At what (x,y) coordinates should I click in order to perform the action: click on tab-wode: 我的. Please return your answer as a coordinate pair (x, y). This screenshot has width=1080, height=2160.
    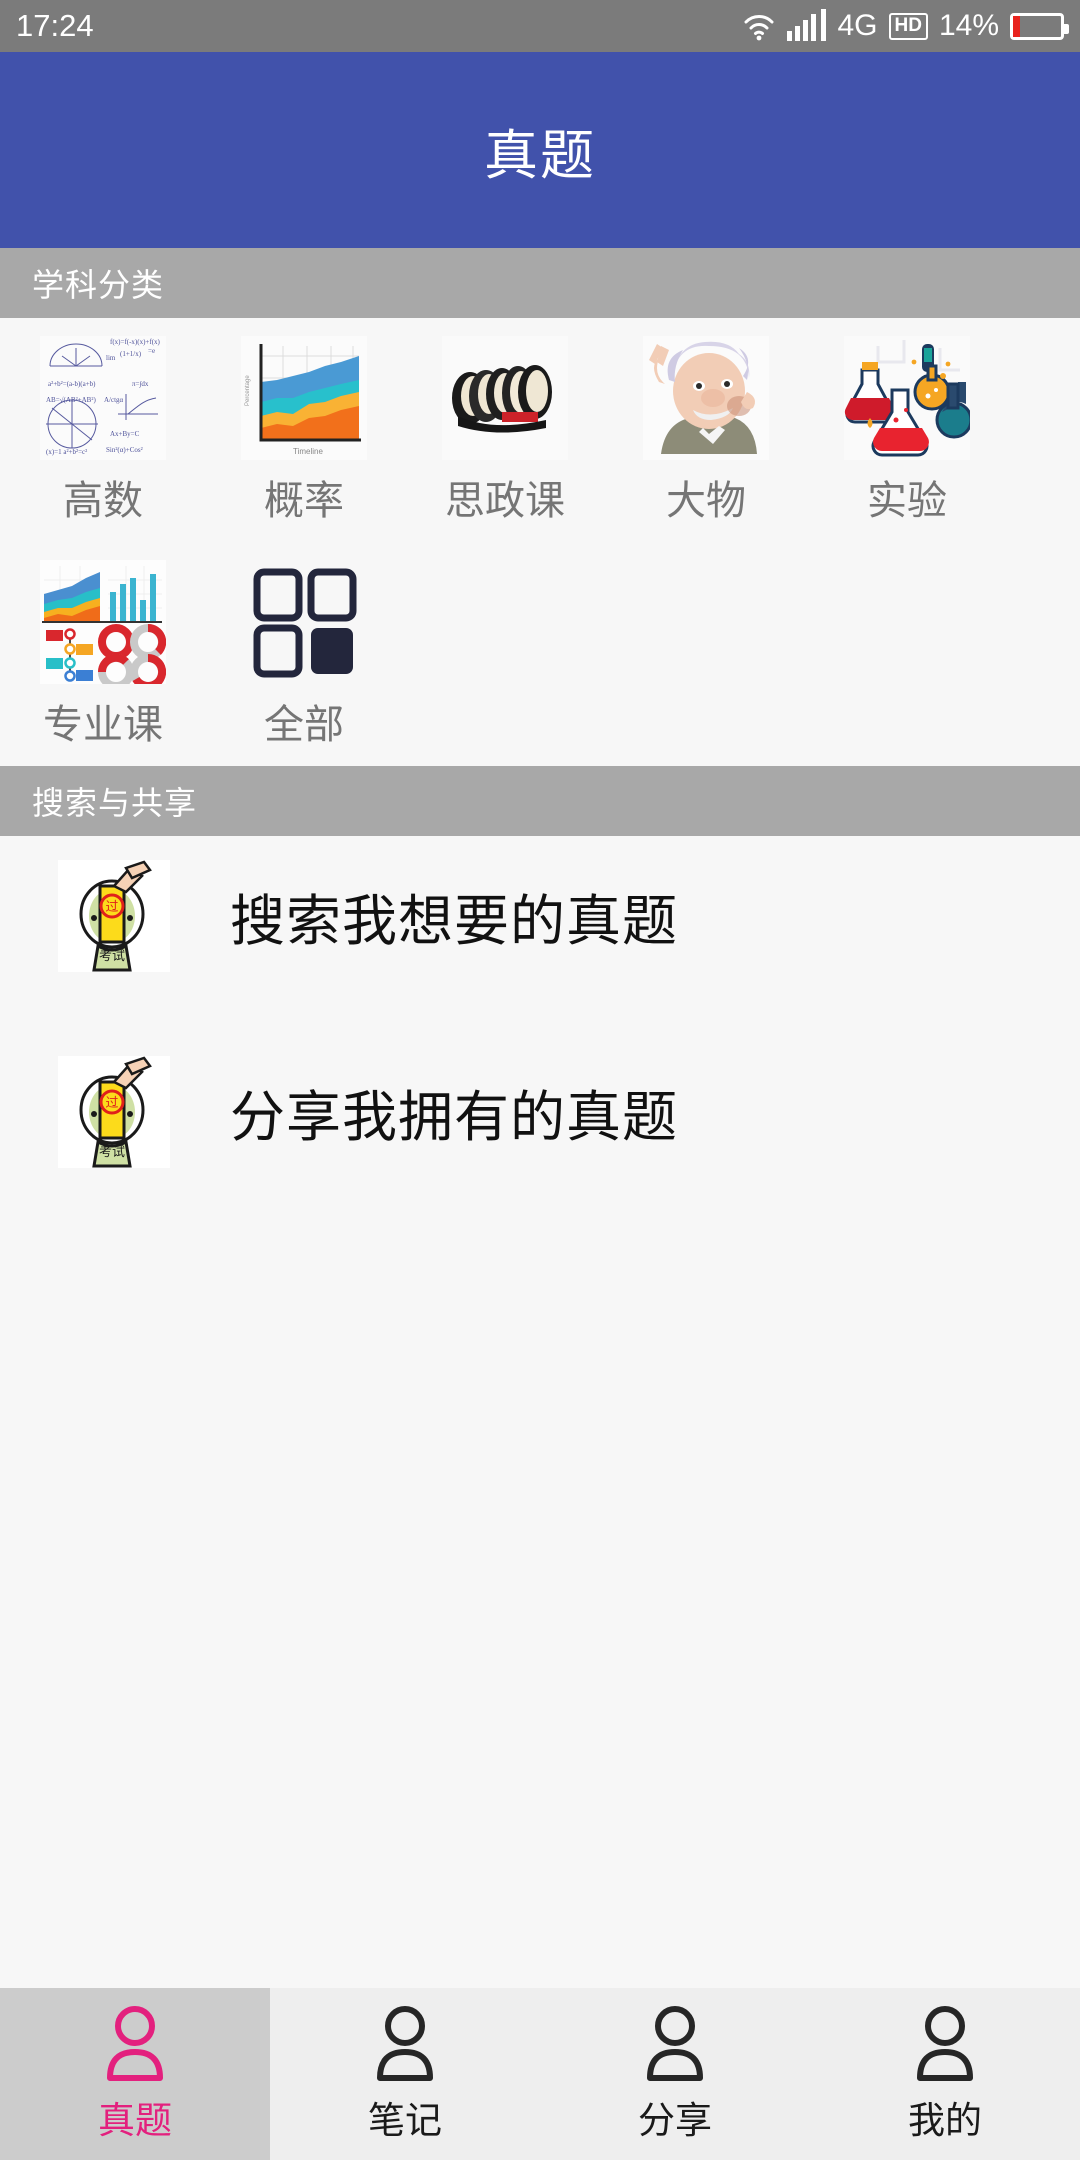
    Looking at the image, I should click on (945, 2074).